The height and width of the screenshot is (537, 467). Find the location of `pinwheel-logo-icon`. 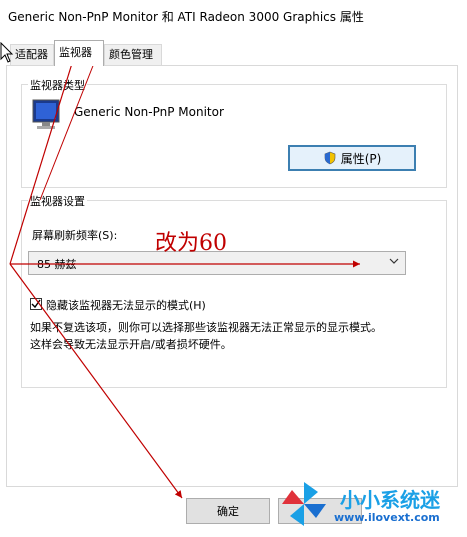

pinwheel-logo-icon is located at coordinates (304, 504).